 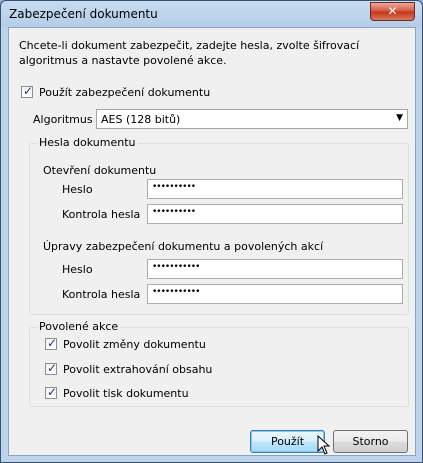 What do you see at coordinates (83, 14) in the screenshot?
I see `window-title: Zabezpečení dokumentu` at bounding box center [83, 14].